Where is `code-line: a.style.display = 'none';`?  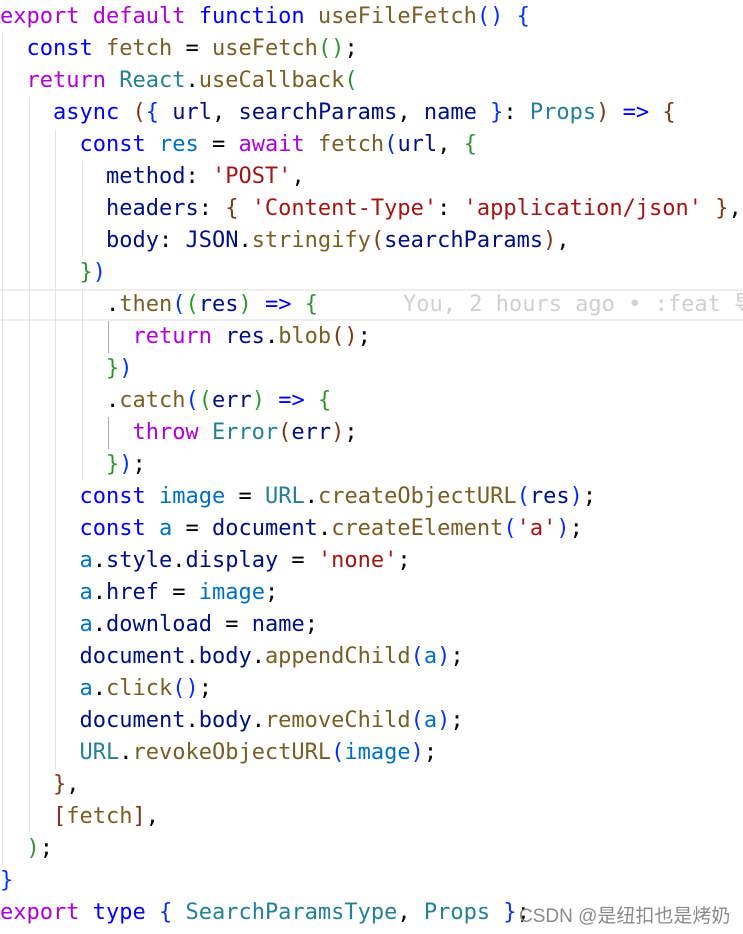 code-line: a.style.display = 'none'; is located at coordinates (371, 561).